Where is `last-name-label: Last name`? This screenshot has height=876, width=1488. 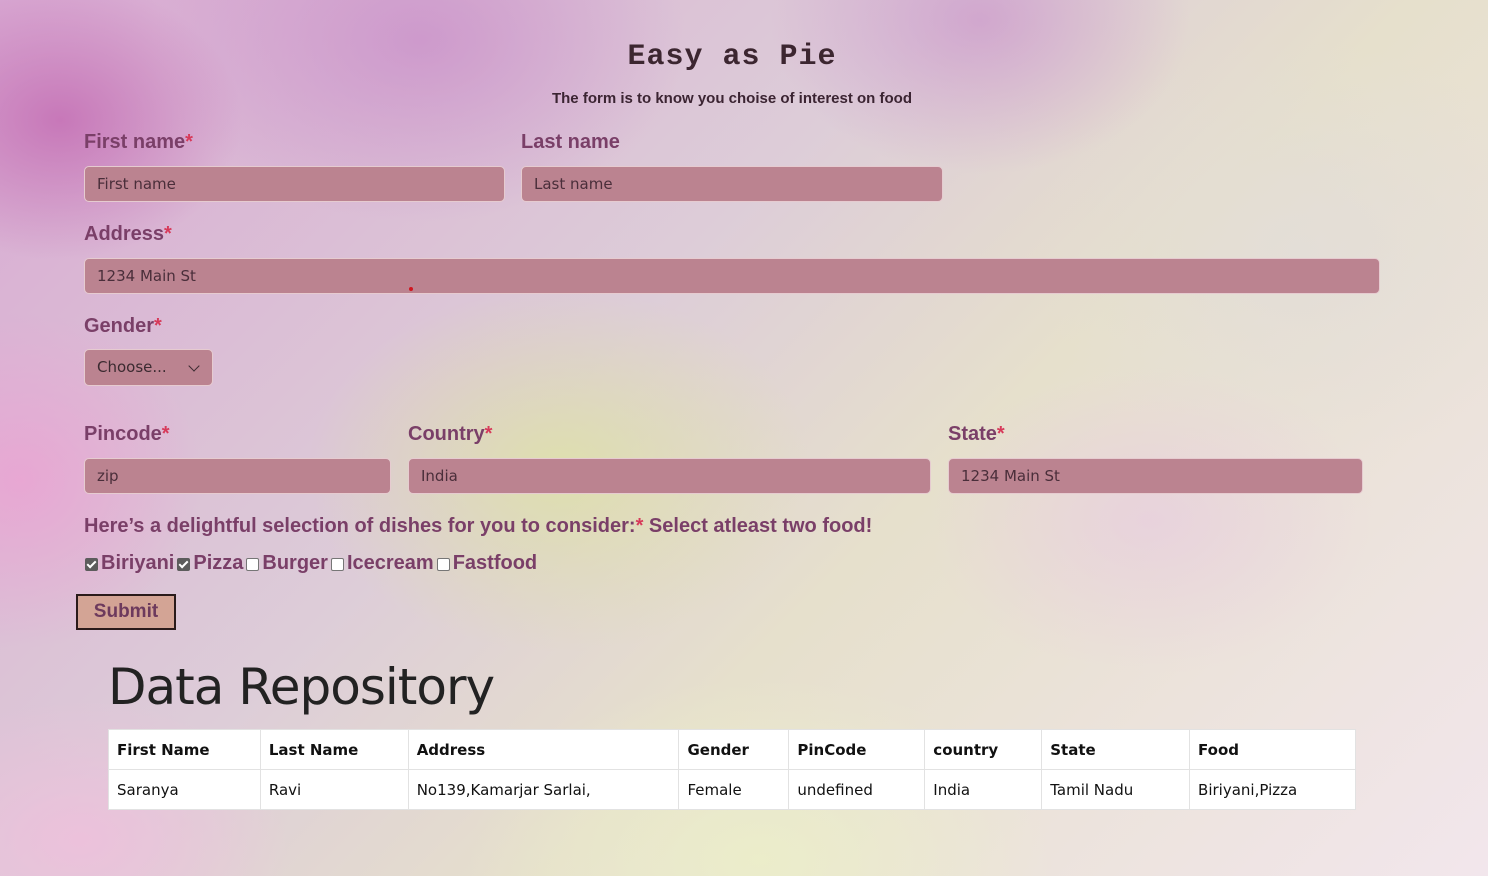
last-name-label: Last name is located at coordinates (570, 142).